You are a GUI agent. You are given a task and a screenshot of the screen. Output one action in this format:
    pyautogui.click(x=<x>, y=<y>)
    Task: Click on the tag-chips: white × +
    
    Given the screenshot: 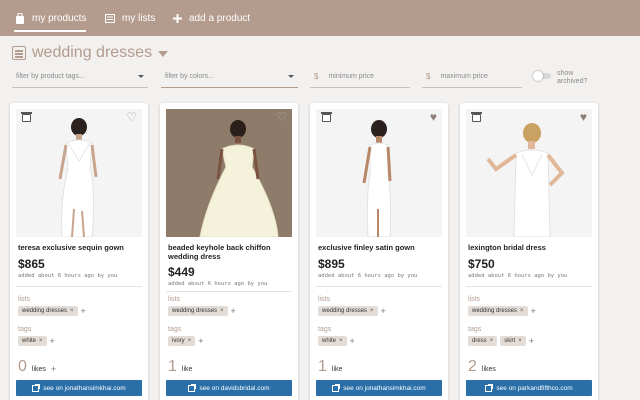 What is the action you would take?
    pyautogui.click(x=336, y=341)
    